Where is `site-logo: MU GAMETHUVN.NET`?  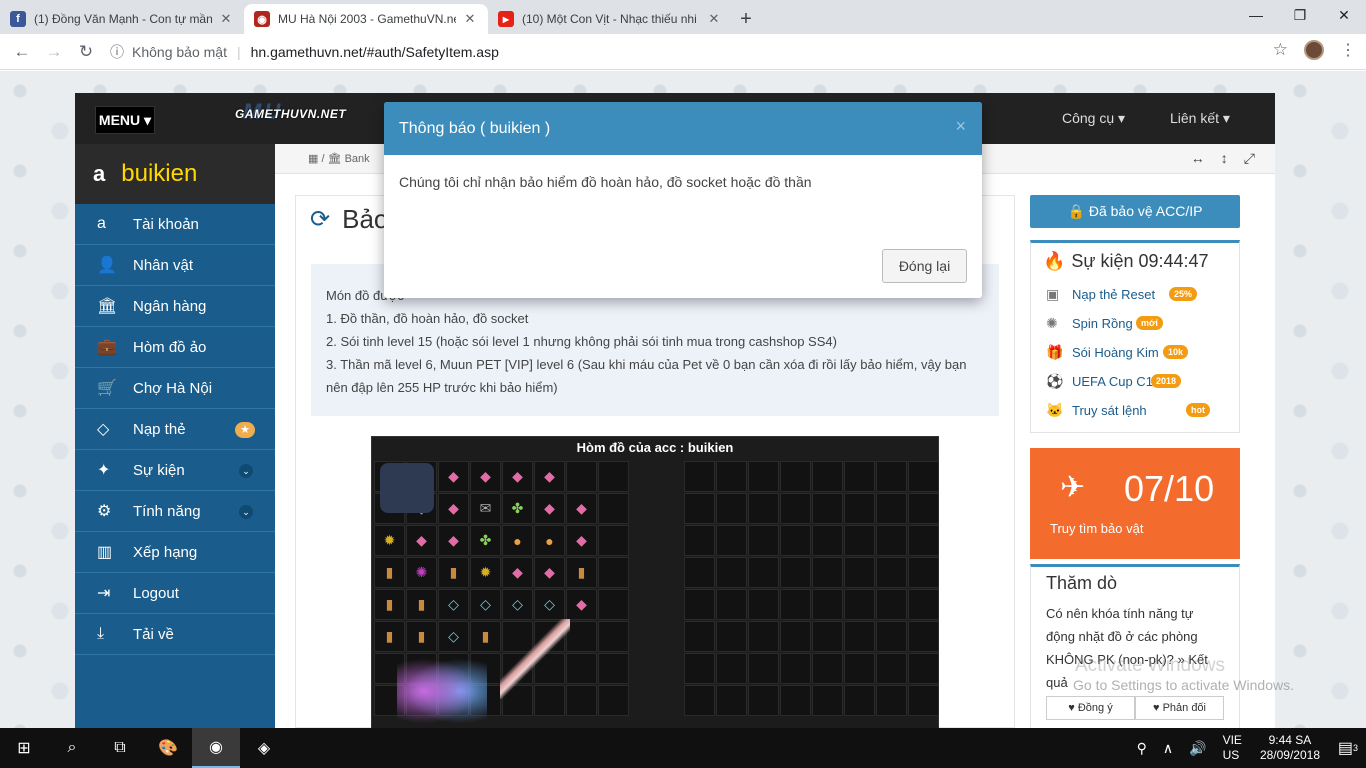 site-logo: MU GAMETHUVN.NET is located at coordinates (290, 111).